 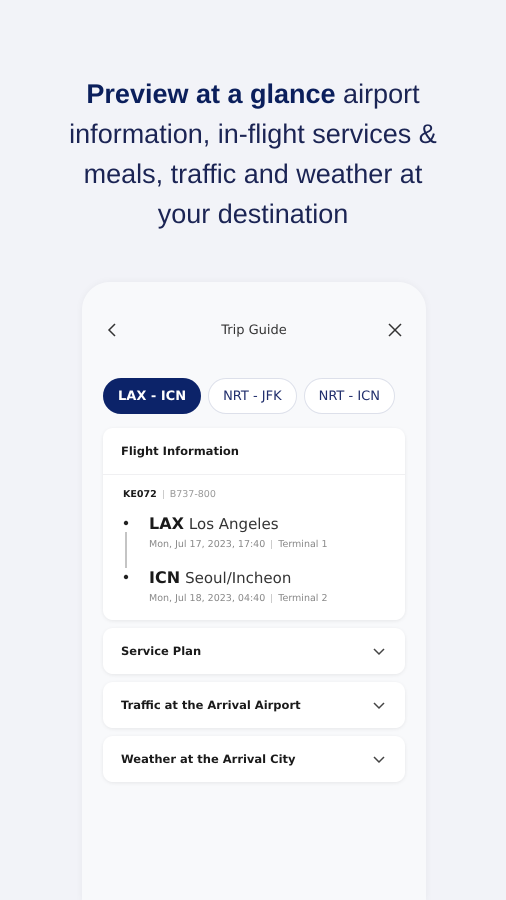 I want to click on route-tab: NRT - ICN, so click(x=349, y=396).